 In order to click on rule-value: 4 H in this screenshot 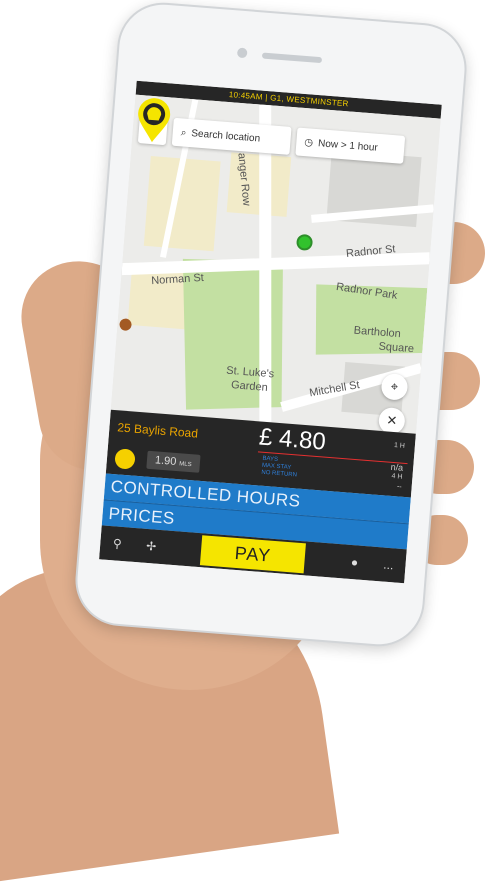, I will do `click(397, 476)`.